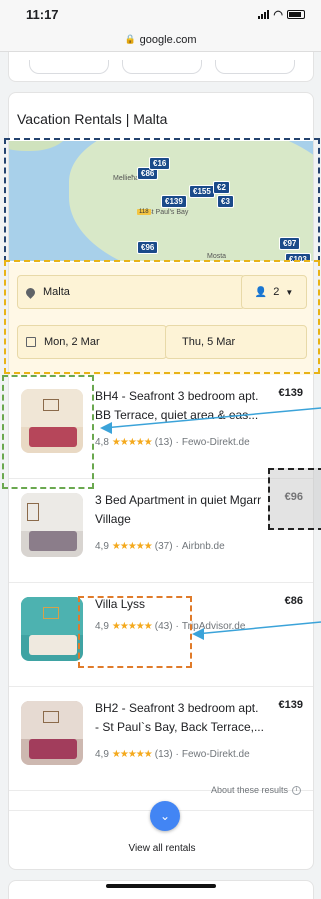 This screenshot has height=899, width=321. Describe the element at coordinates (249, 790) in the screenshot. I see `about-results-label: About these results` at that location.